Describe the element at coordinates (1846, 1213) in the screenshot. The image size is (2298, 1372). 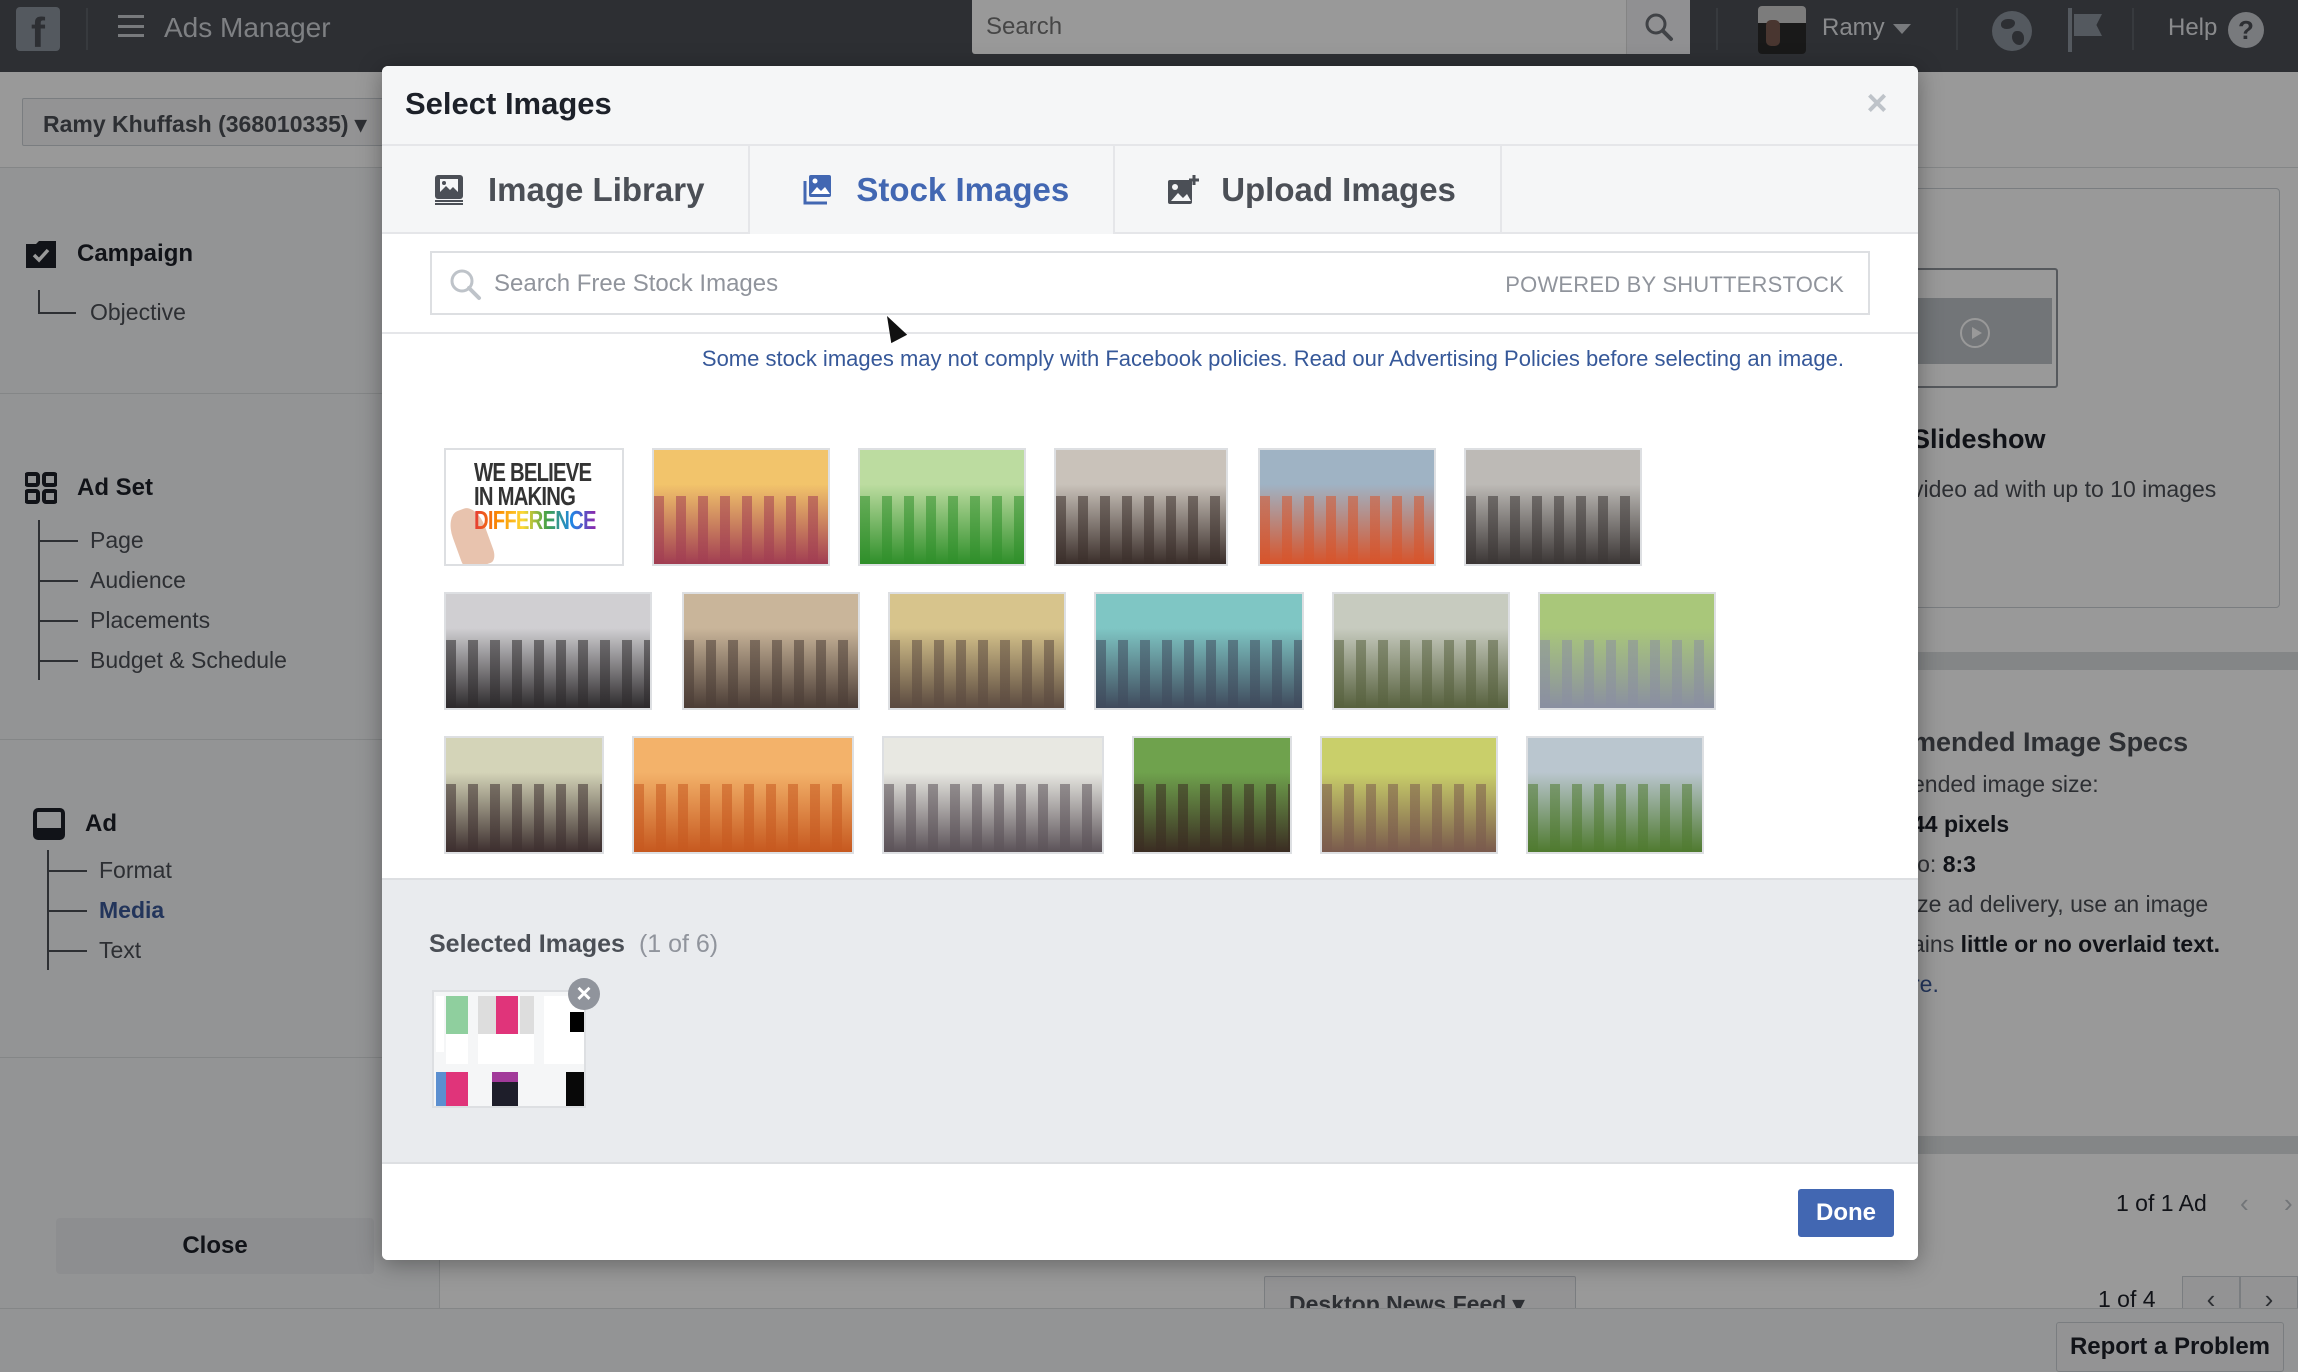
I see `done-button: Done` at that location.